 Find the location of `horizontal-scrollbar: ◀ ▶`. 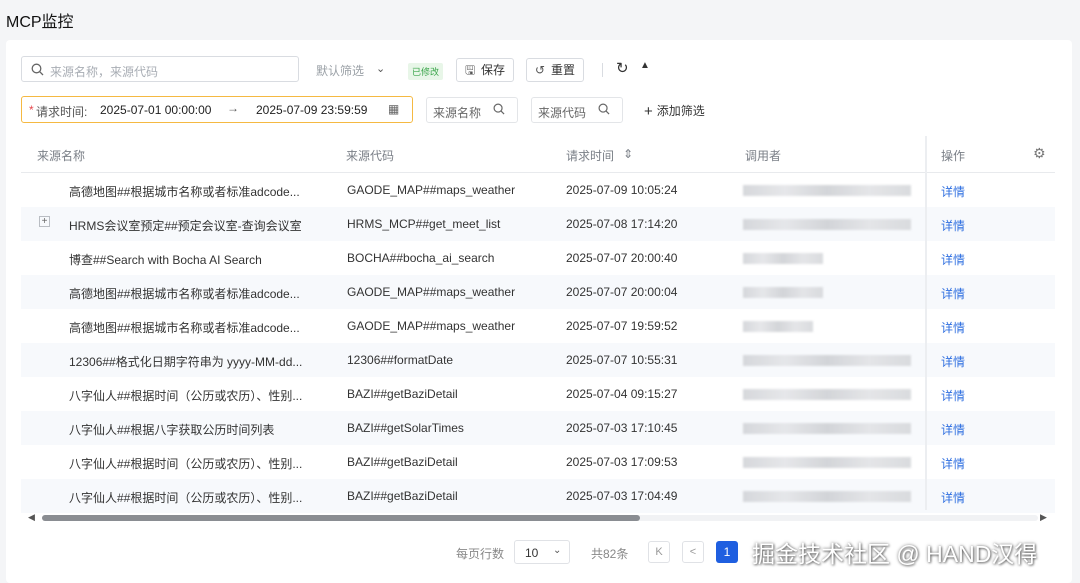

horizontal-scrollbar: ◀ ▶ is located at coordinates (540, 517).